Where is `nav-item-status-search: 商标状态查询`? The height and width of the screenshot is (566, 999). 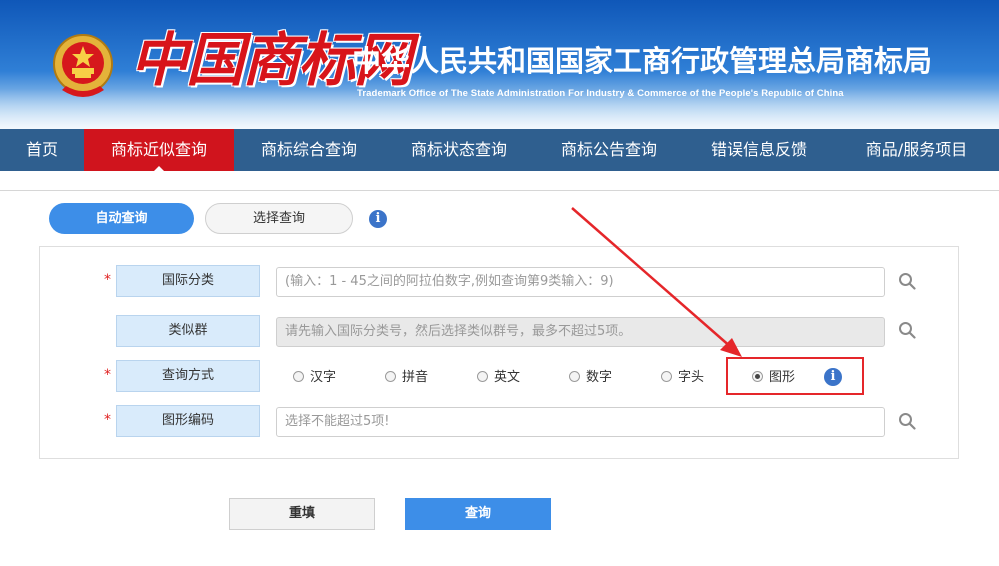
nav-item-status-search: 商标状态查询 is located at coordinates (459, 150).